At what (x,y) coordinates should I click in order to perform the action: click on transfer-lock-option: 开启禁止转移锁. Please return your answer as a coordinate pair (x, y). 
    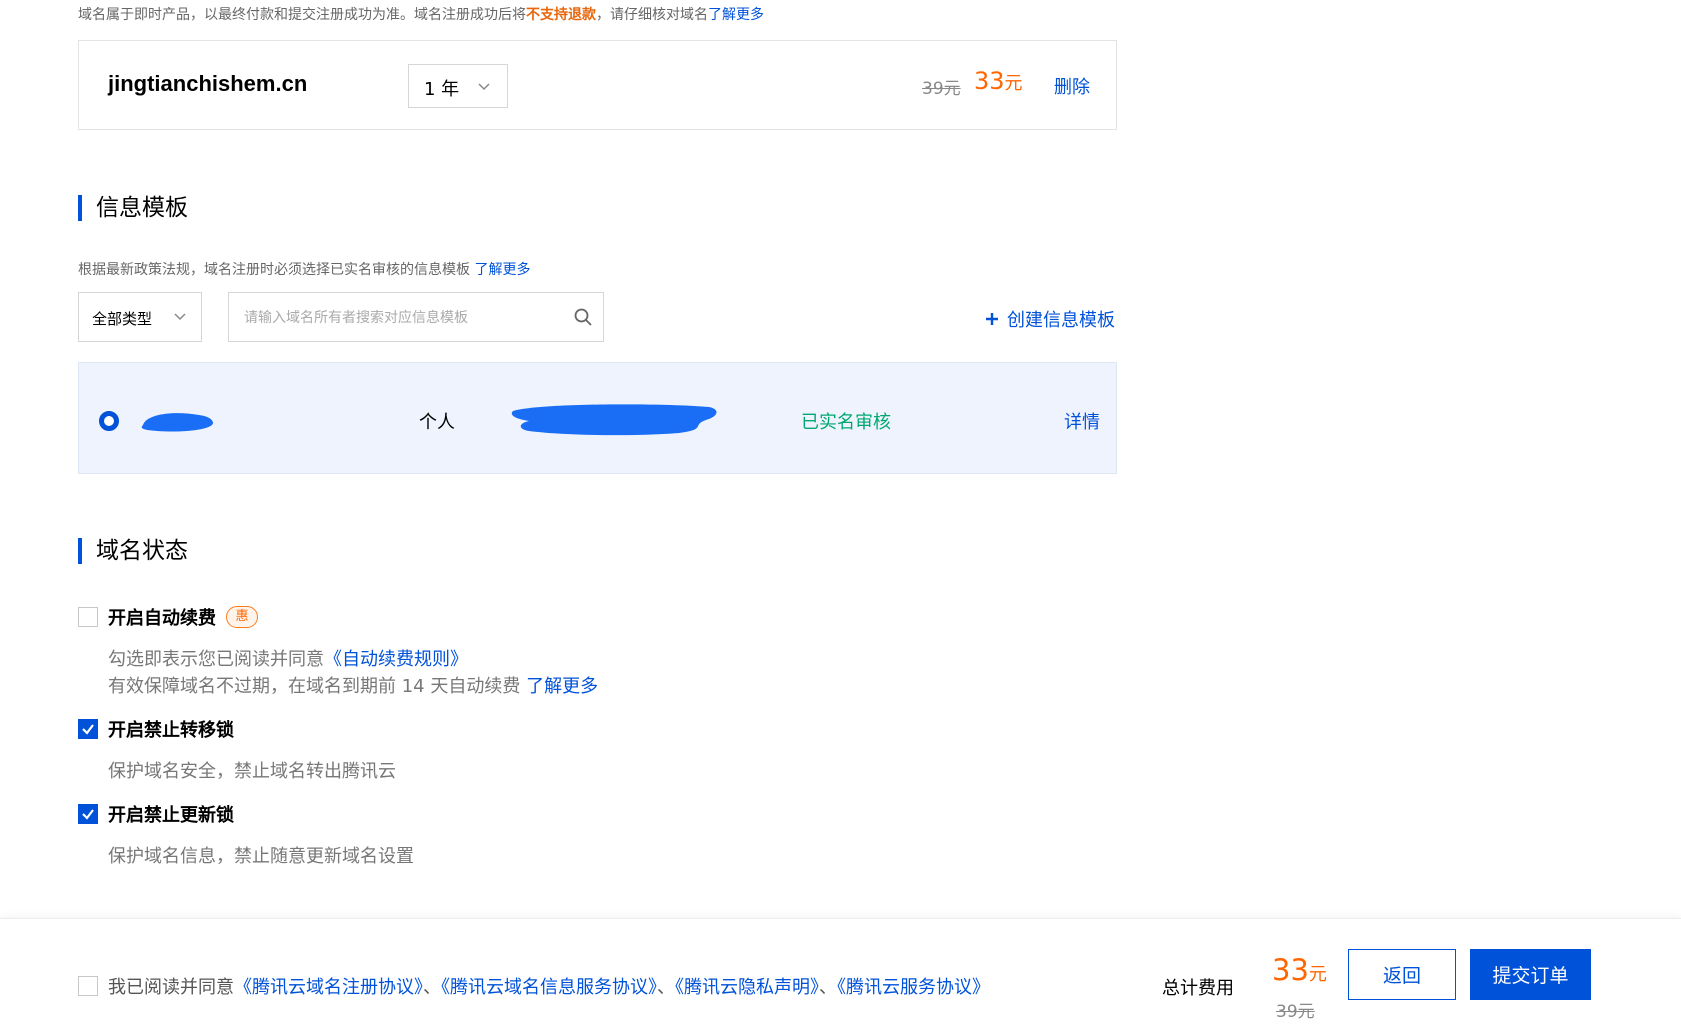
    Looking at the image, I should click on (156, 729).